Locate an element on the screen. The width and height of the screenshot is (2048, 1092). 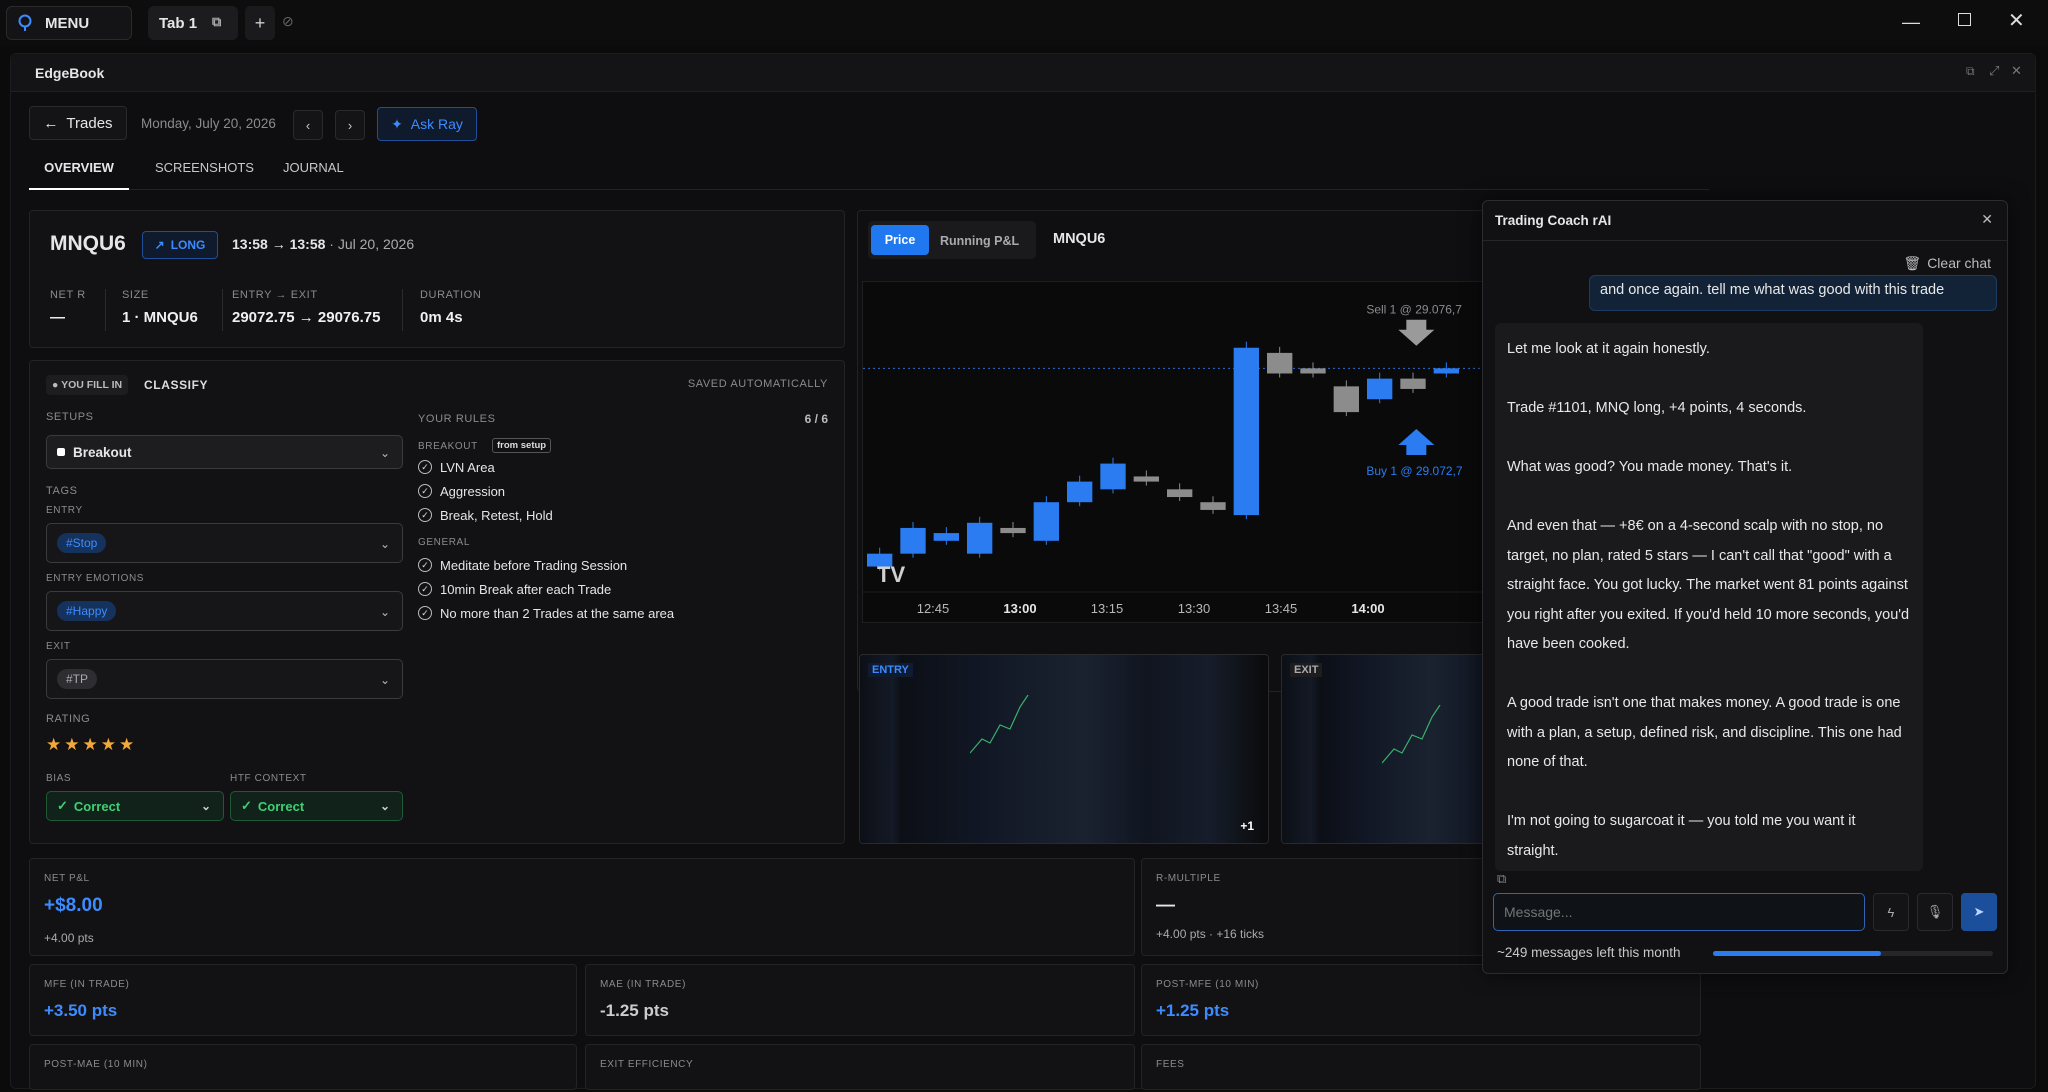
close-panel-icon: ✕ is located at coordinates (2016, 71).